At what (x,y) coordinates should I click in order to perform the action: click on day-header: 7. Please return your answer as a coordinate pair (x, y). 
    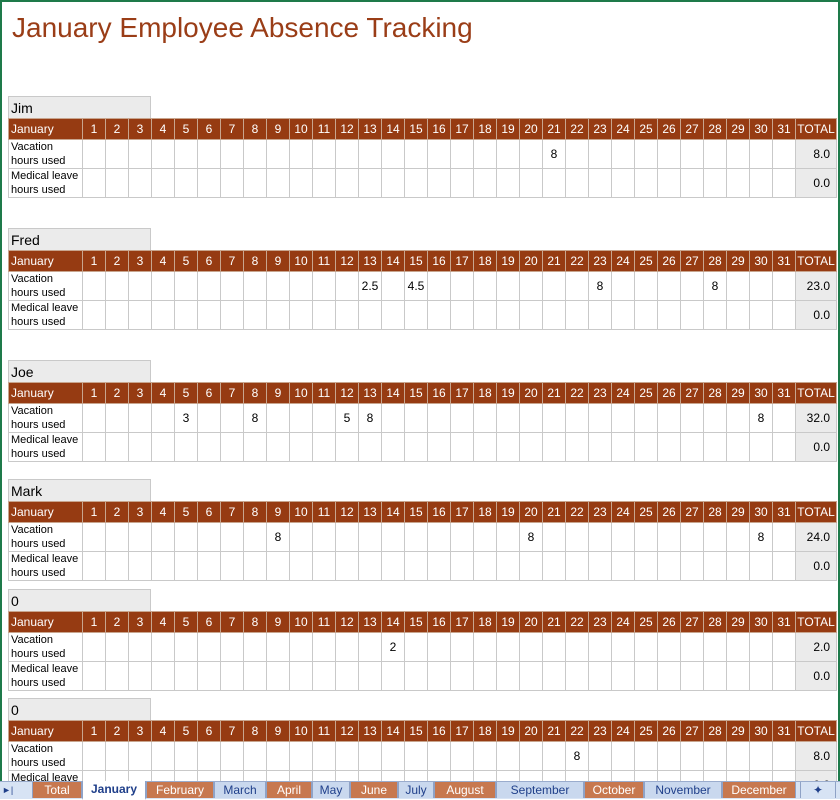
    Looking at the image, I should click on (232, 512).